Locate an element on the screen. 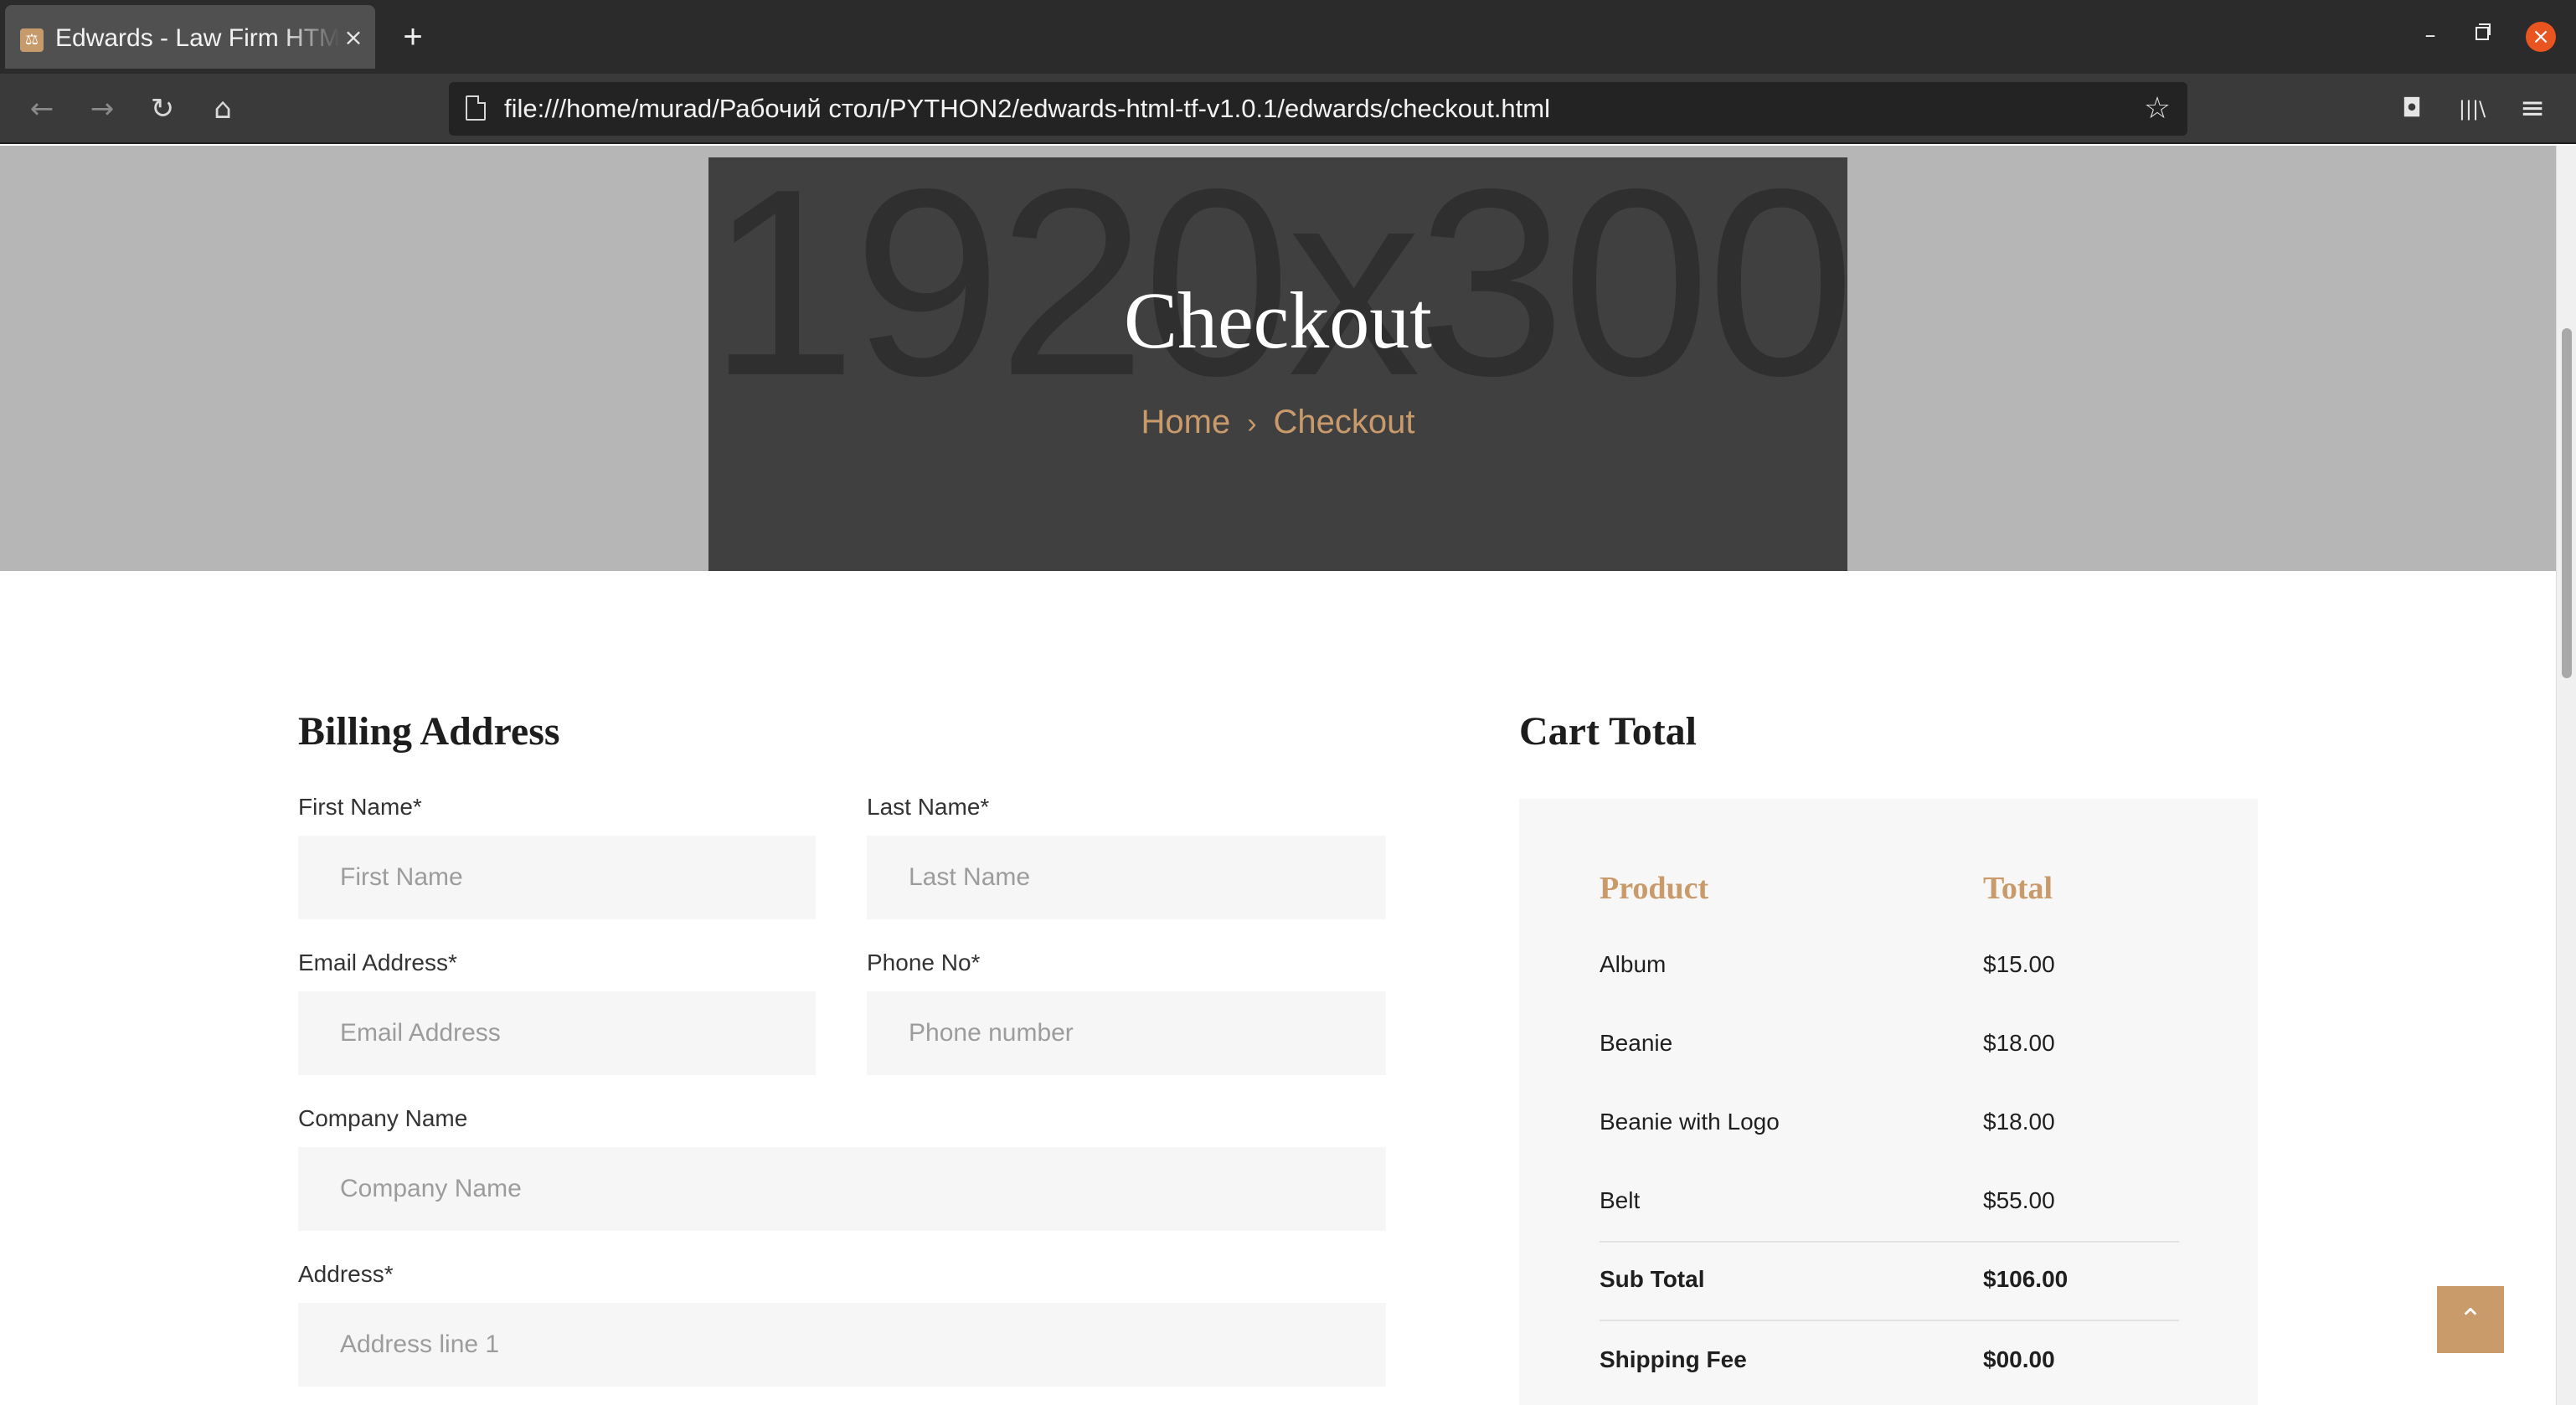 This screenshot has height=1405, width=2576. cart-product-header: Product is located at coordinates (1654, 888).